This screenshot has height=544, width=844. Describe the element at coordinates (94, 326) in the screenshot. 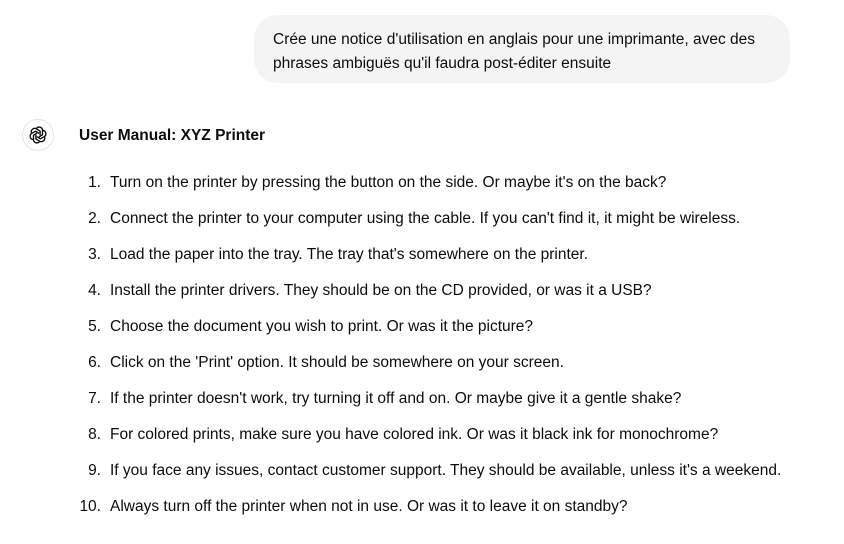

I see `list-item-number: 5.` at that location.